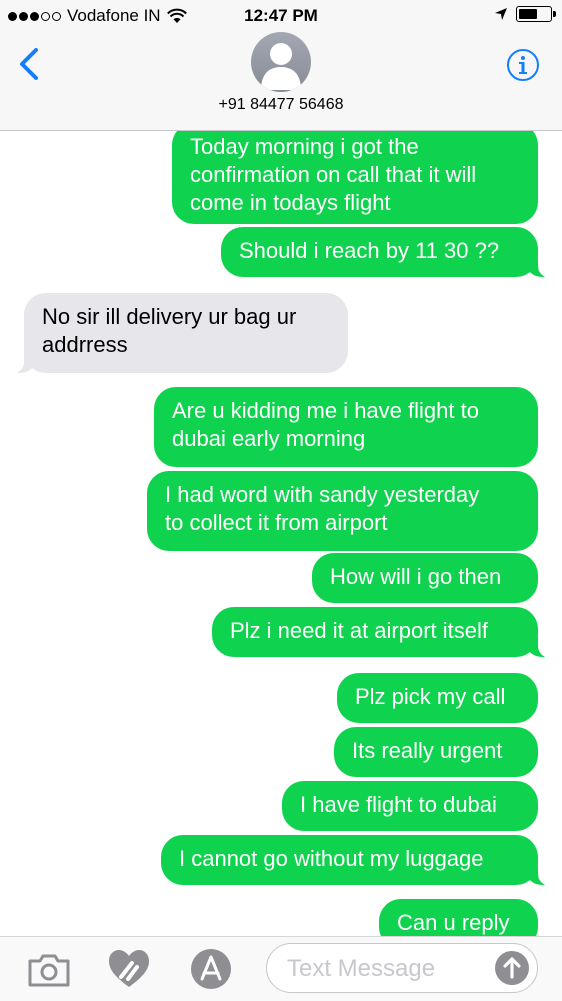 This screenshot has width=562, height=1001. What do you see at coordinates (425, 578) in the screenshot?
I see `message-bubble: How will i go then` at bounding box center [425, 578].